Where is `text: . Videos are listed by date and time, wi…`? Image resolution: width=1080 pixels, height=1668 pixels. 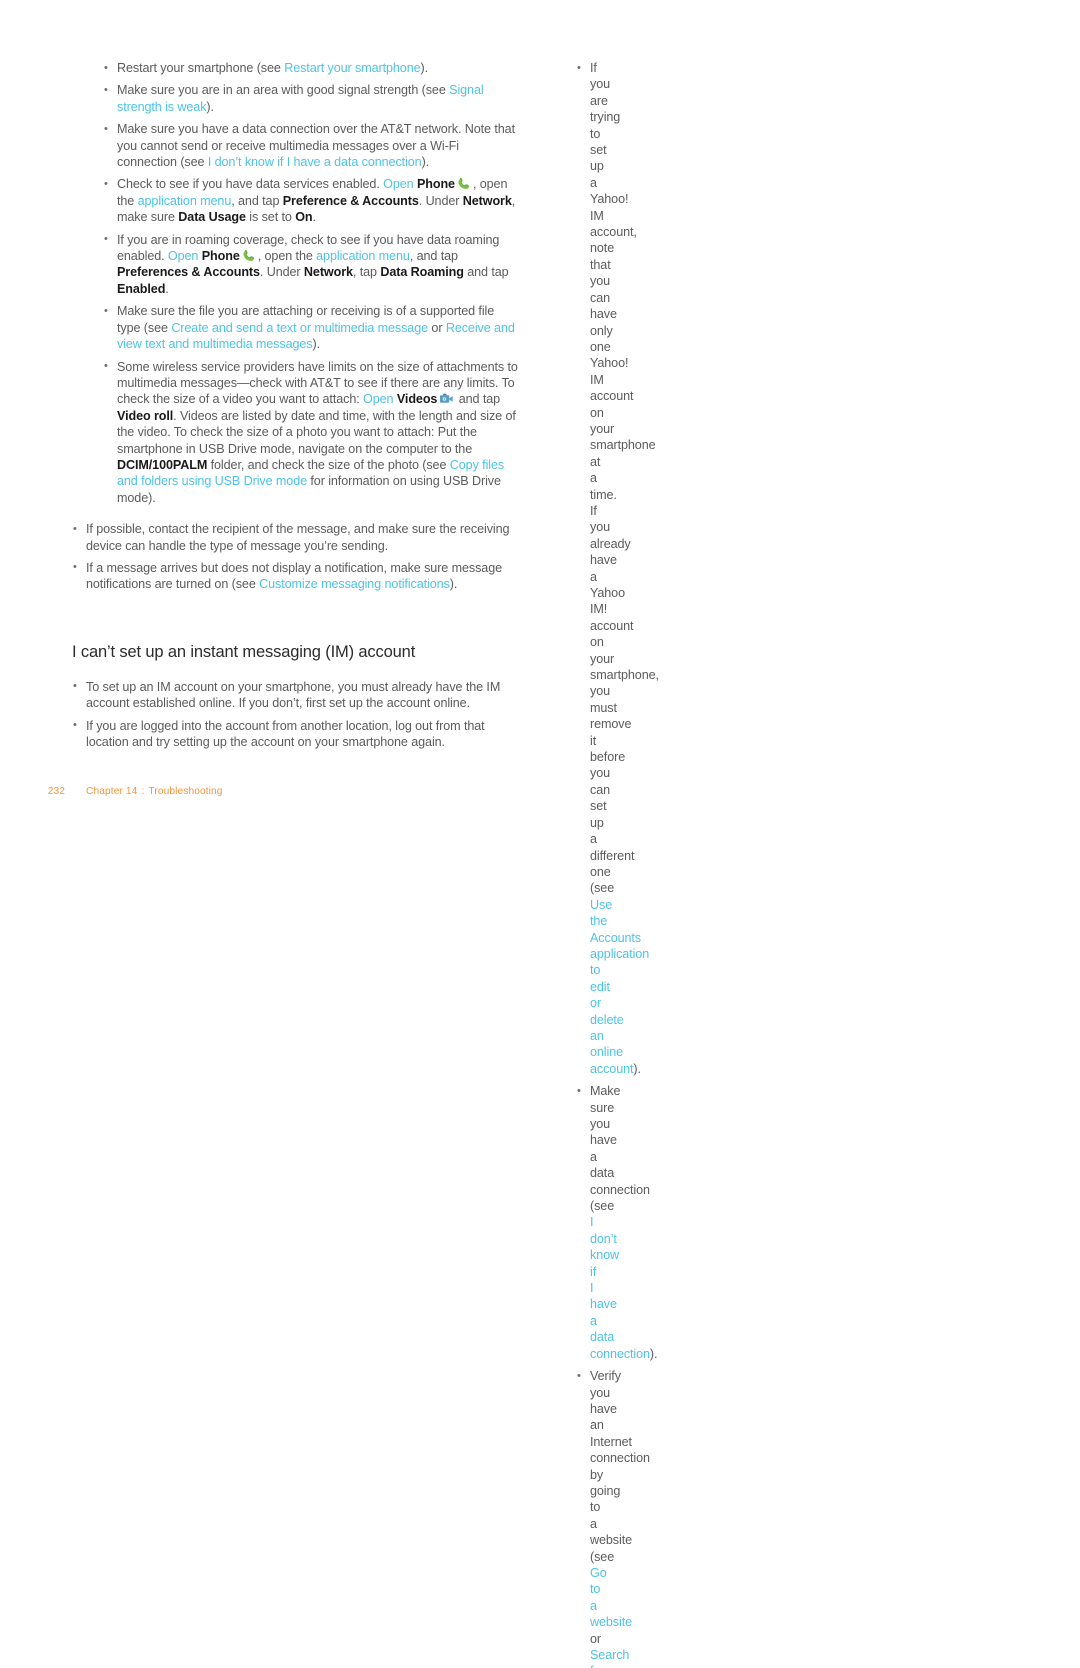
text: . Videos are listed by date and time, wi… is located at coordinates (316, 432).